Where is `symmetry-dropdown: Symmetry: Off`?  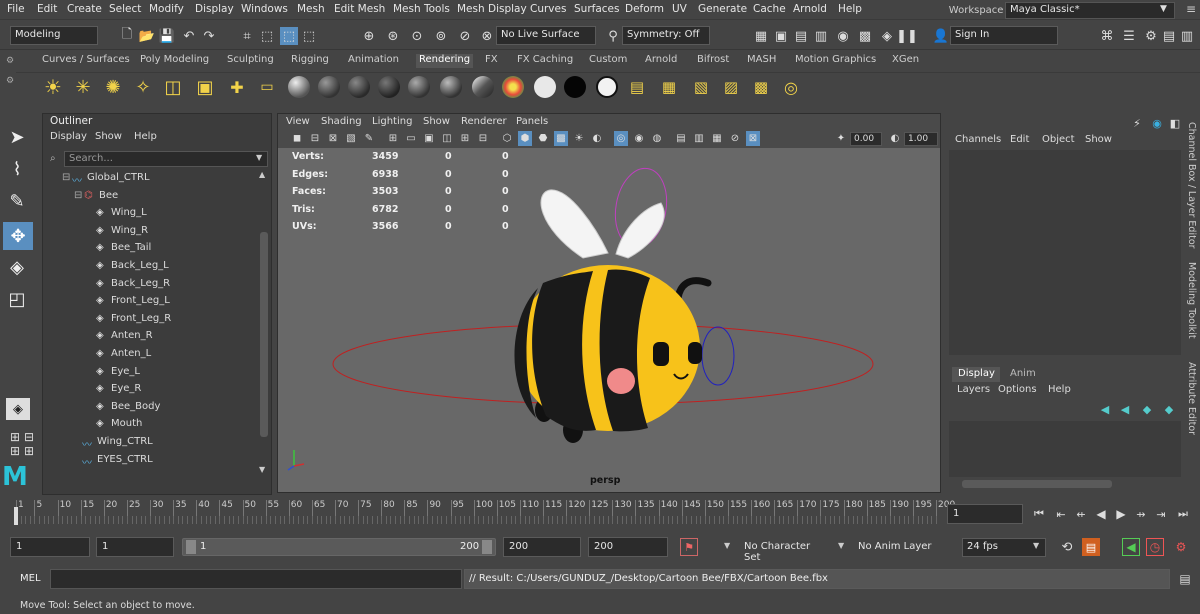 symmetry-dropdown: Symmetry: Off is located at coordinates (666, 35).